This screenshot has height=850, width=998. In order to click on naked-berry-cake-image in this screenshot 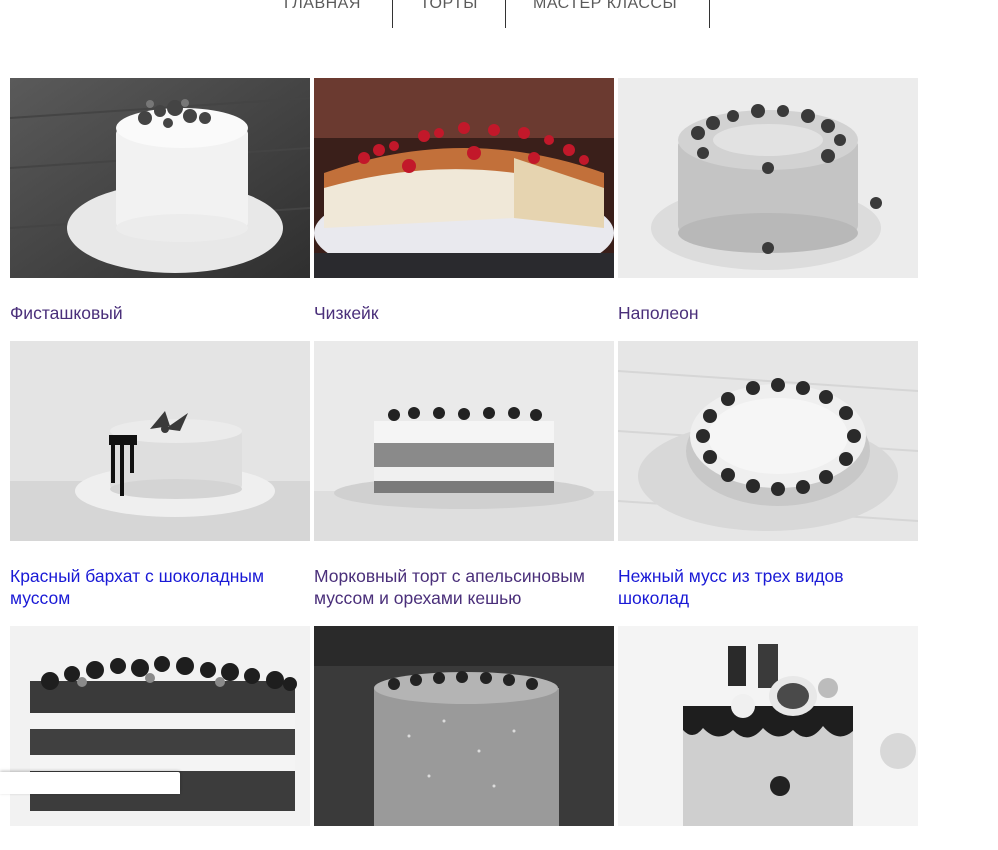, I will do `click(160, 726)`.